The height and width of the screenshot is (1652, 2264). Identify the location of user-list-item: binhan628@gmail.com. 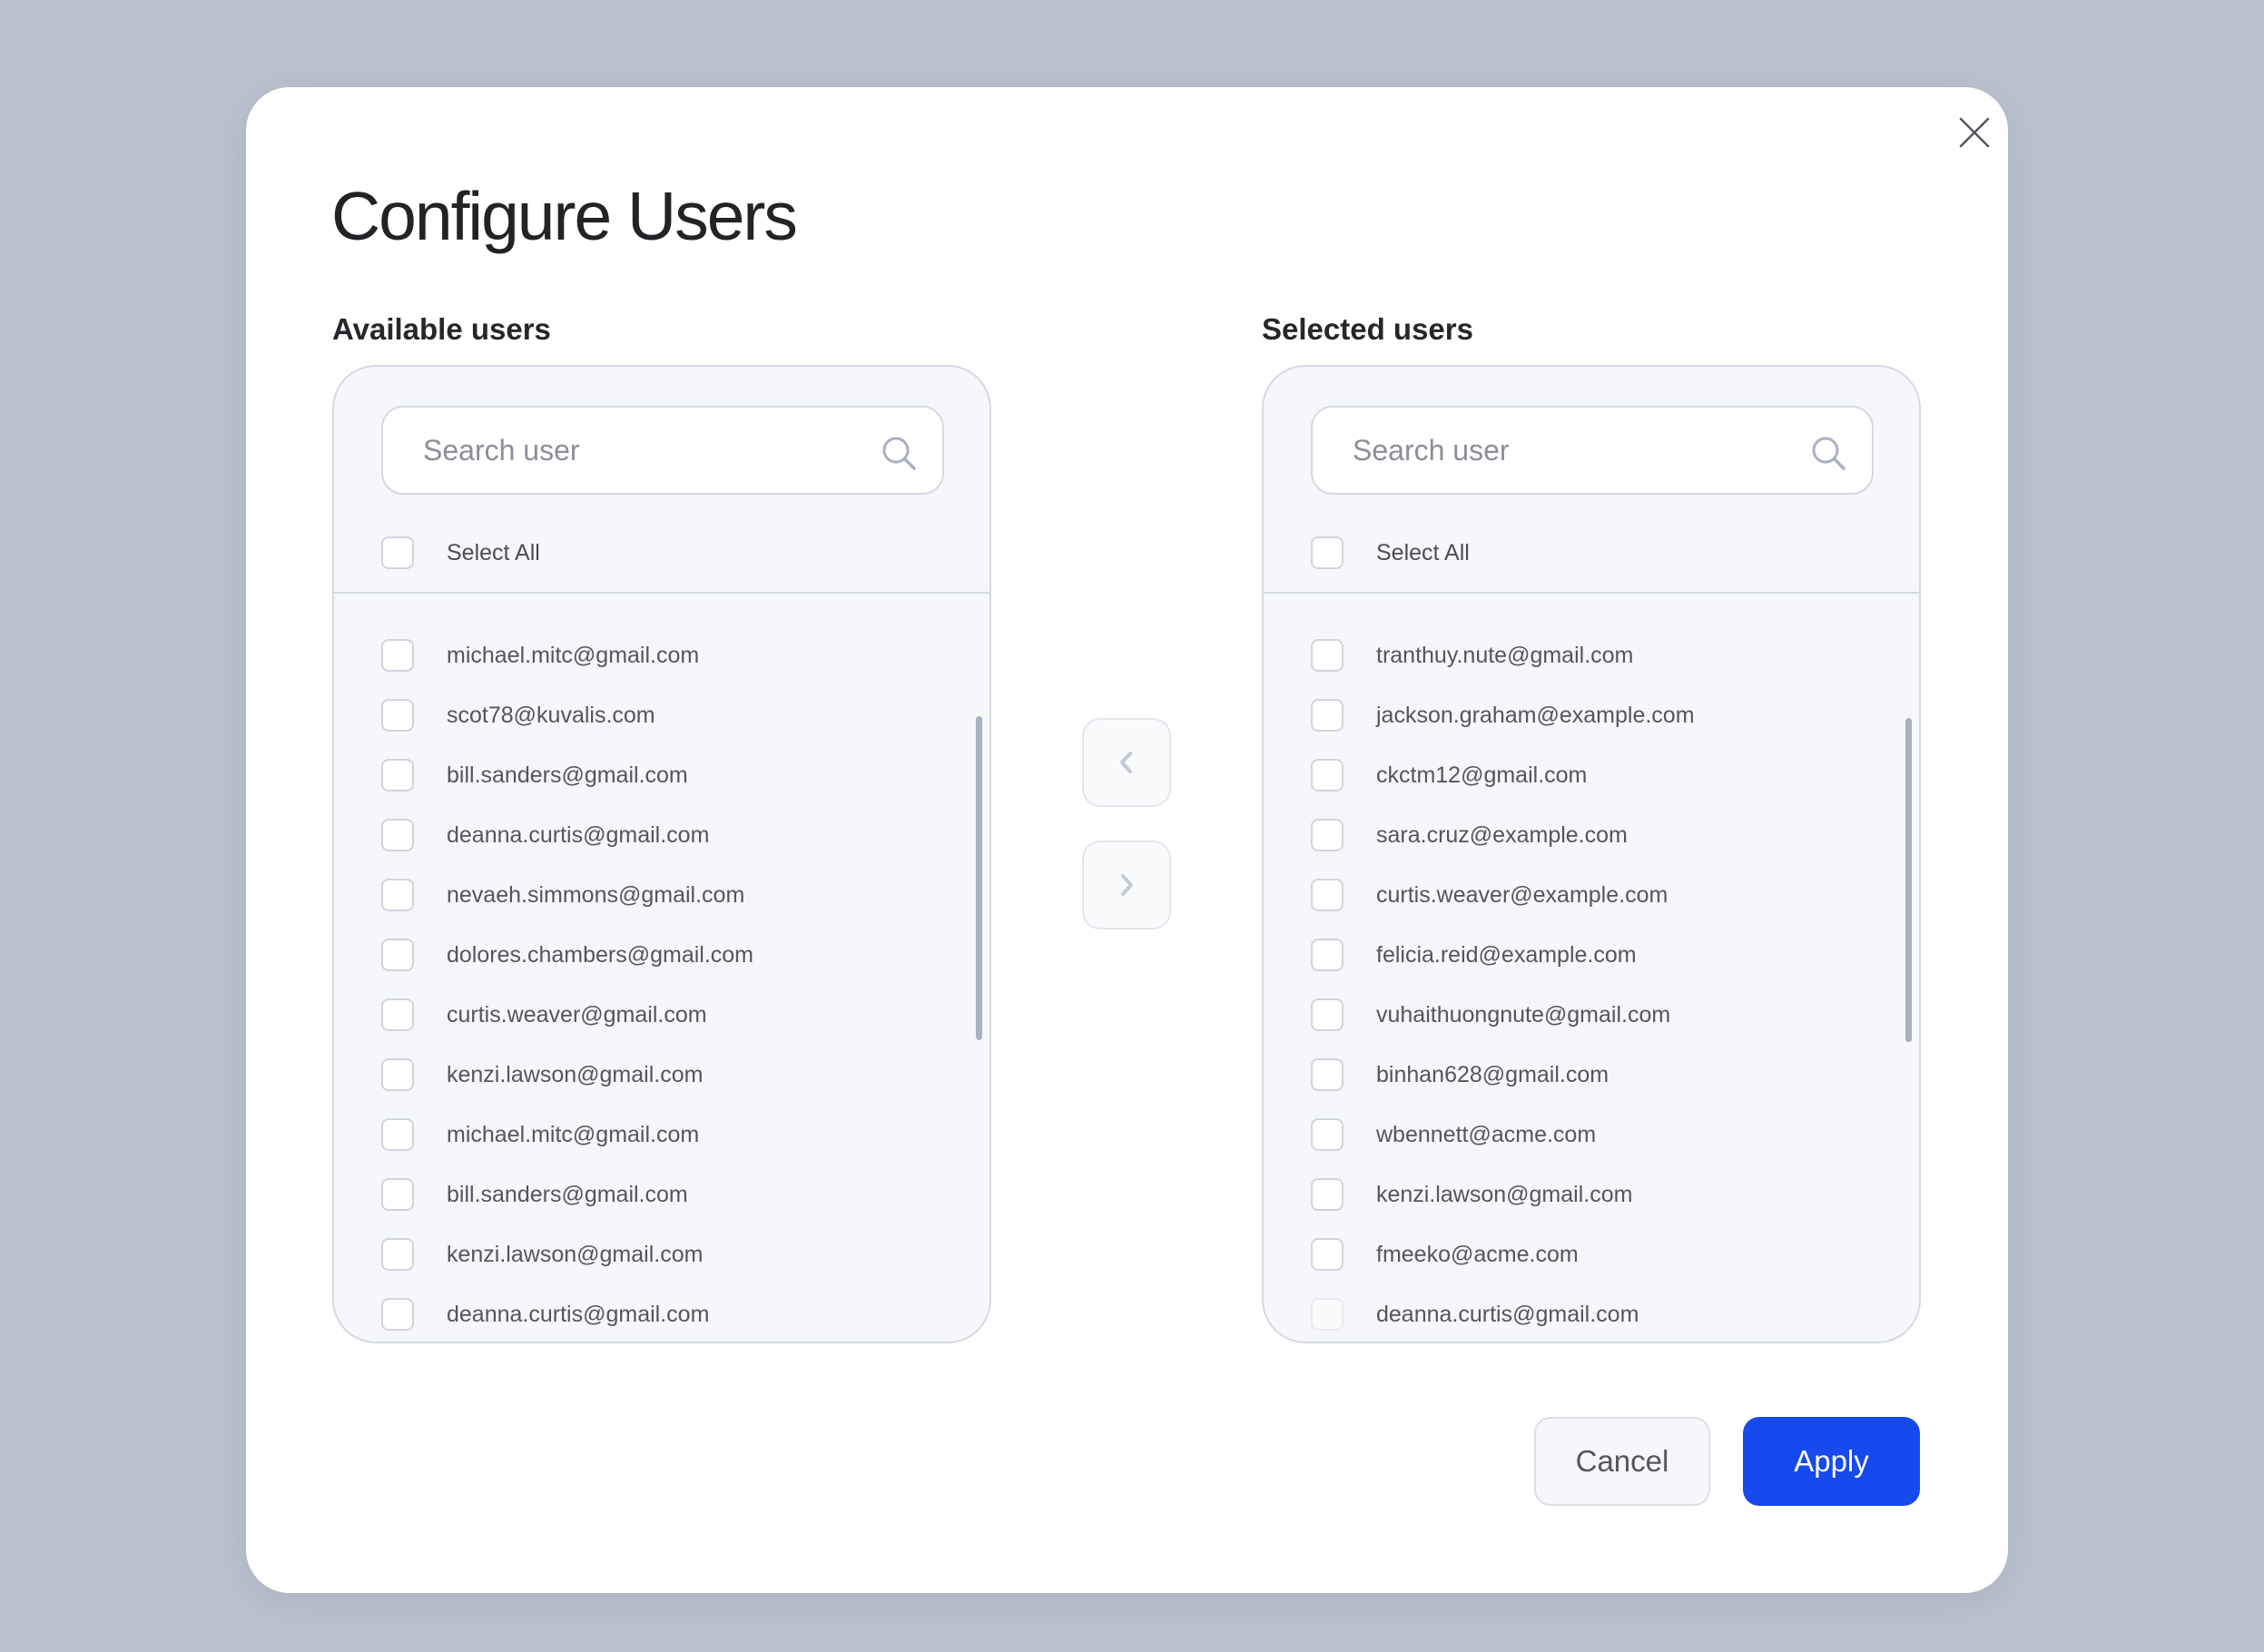
(1601, 1075).